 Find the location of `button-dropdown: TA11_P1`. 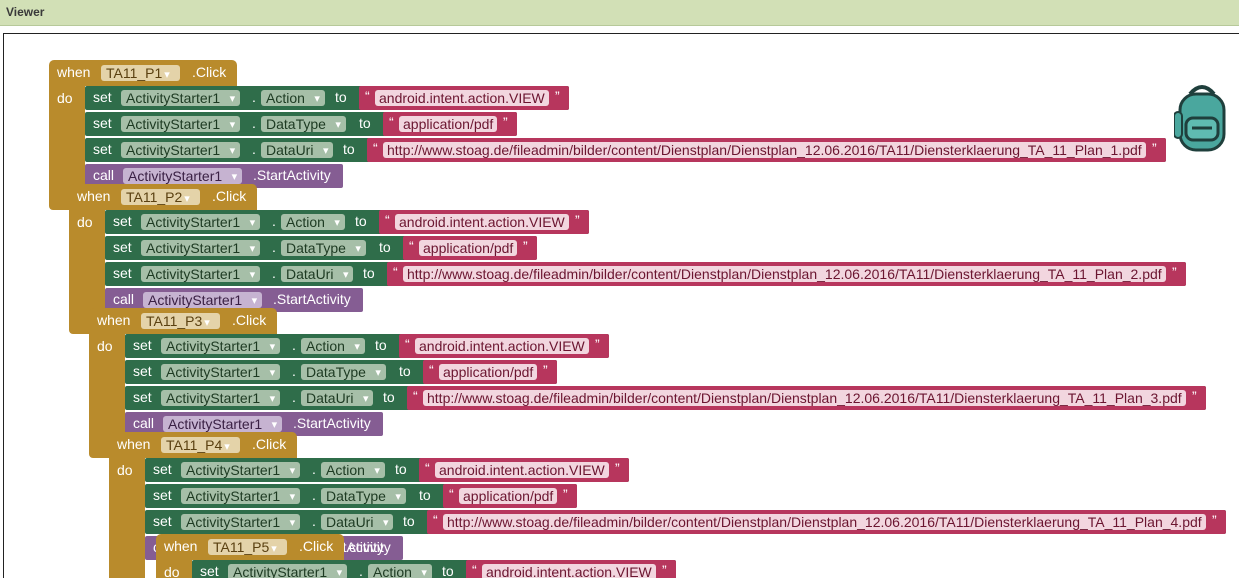

button-dropdown: TA11_P1 is located at coordinates (141, 73).